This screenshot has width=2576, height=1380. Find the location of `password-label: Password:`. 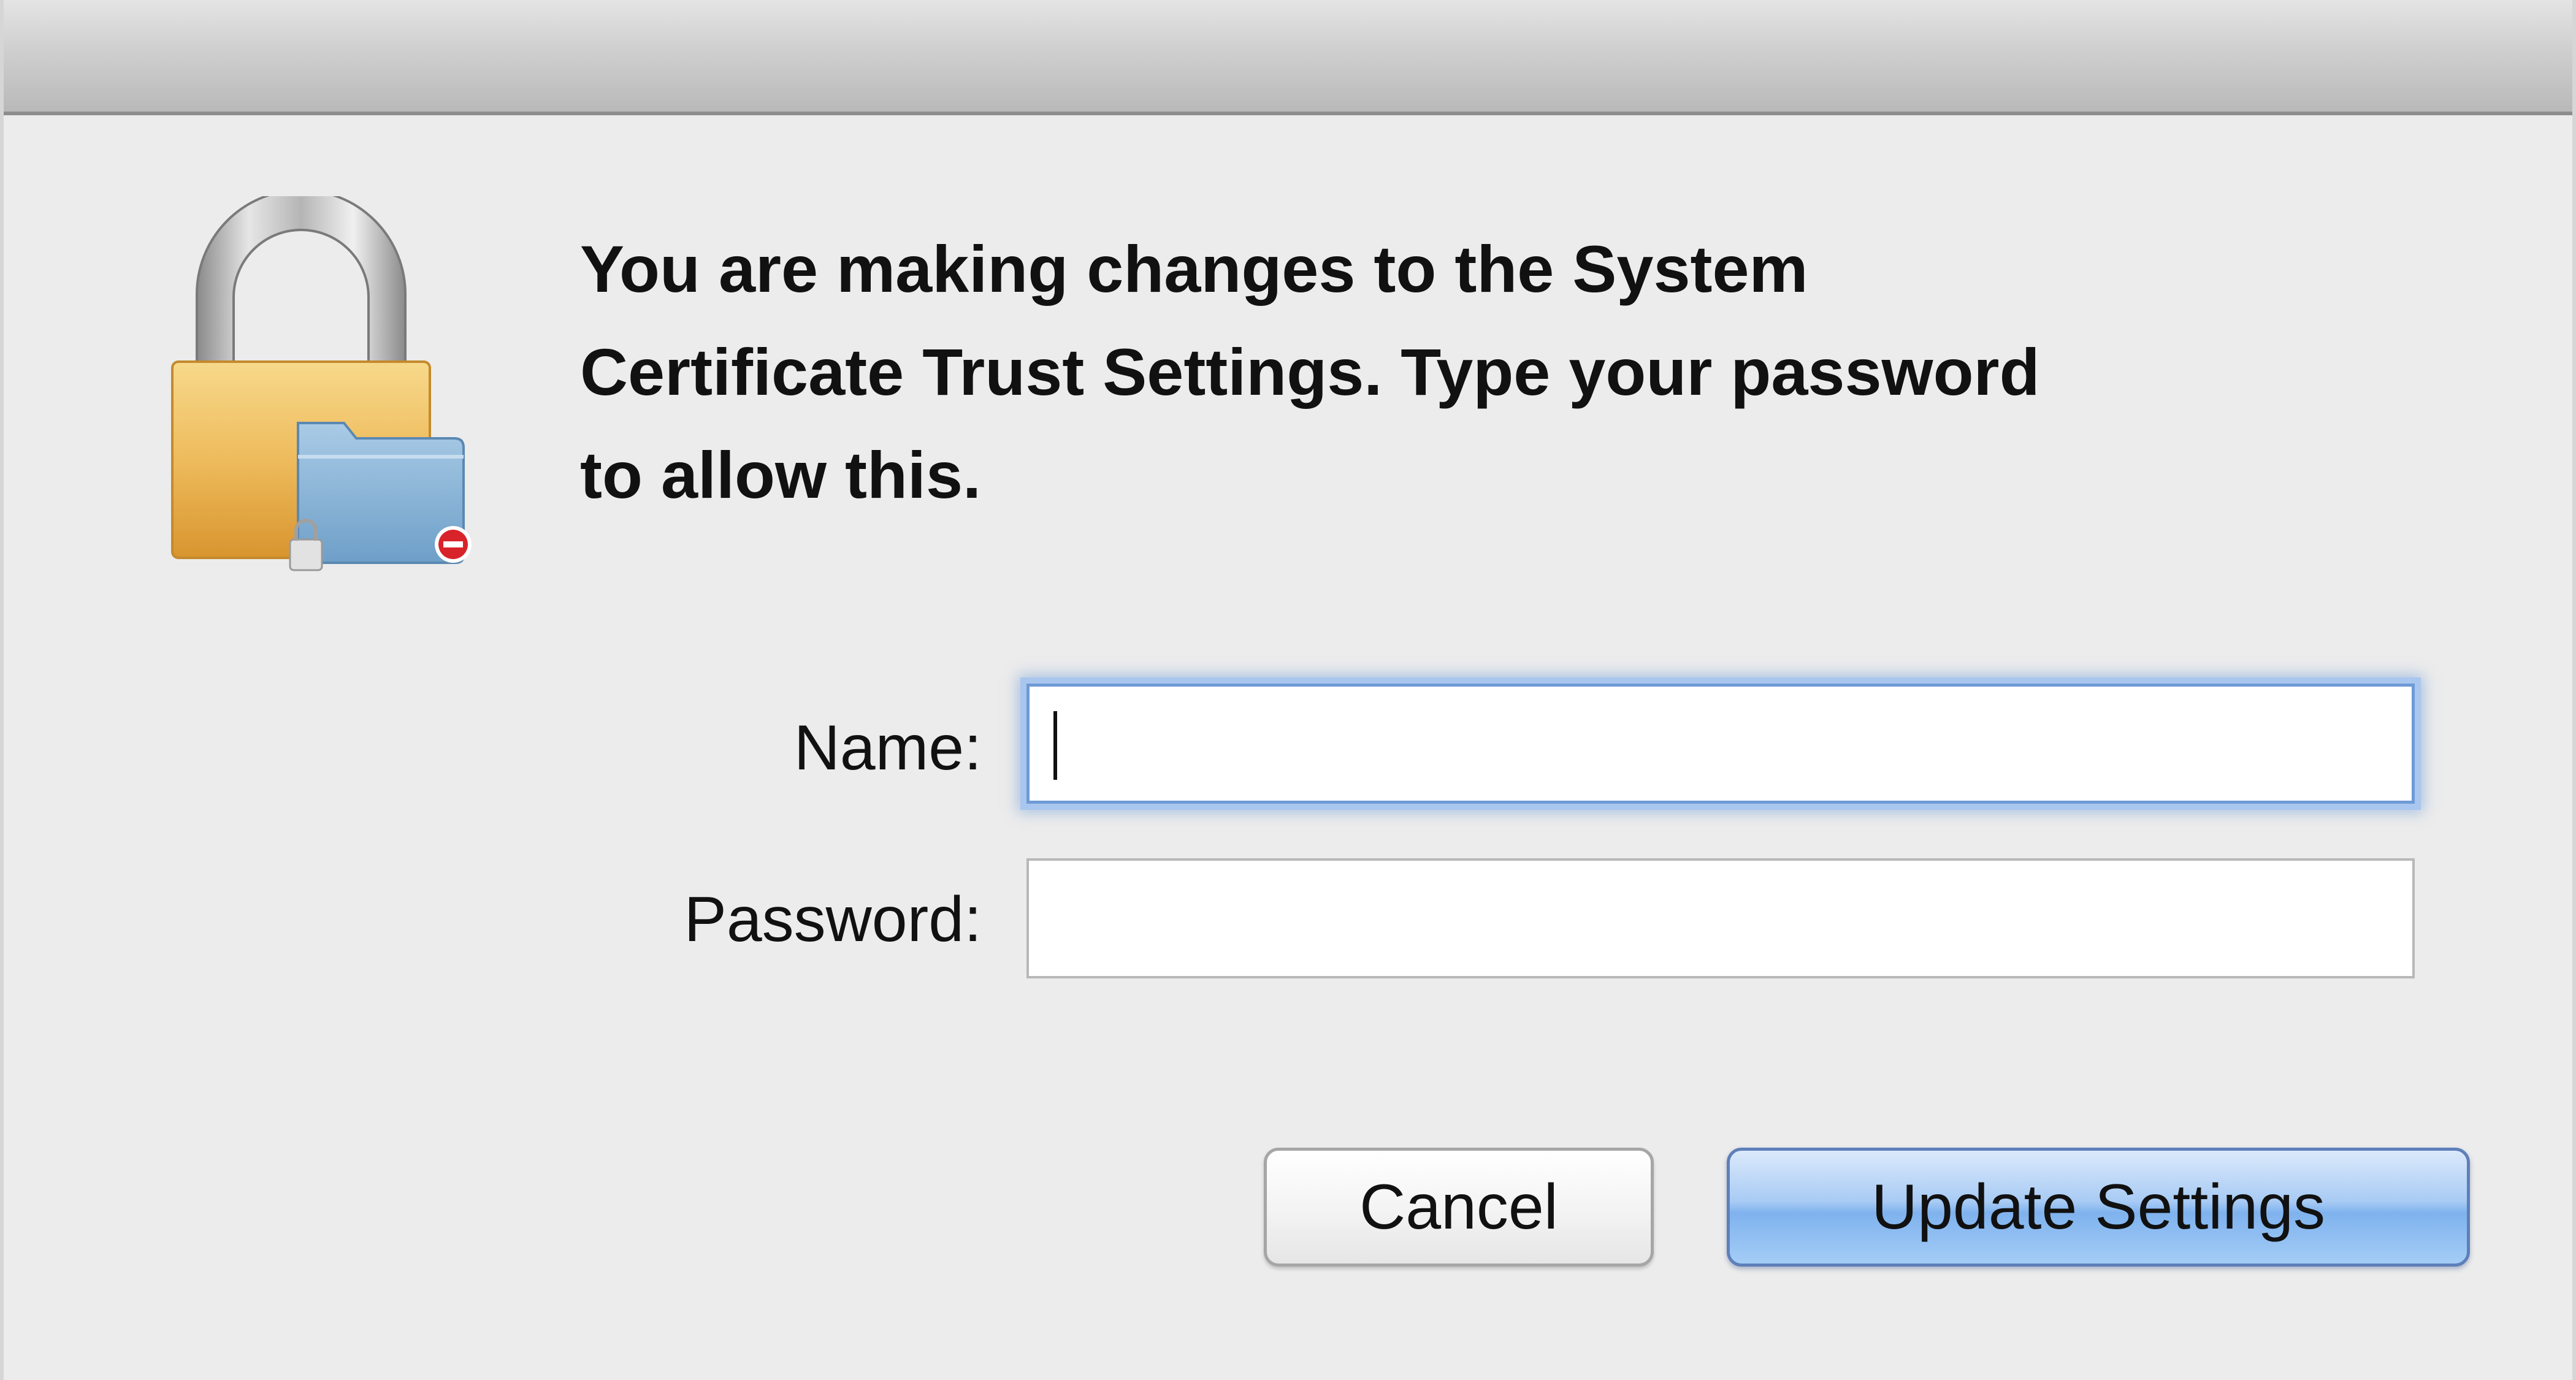

password-label: Password: is located at coordinates (833, 920).